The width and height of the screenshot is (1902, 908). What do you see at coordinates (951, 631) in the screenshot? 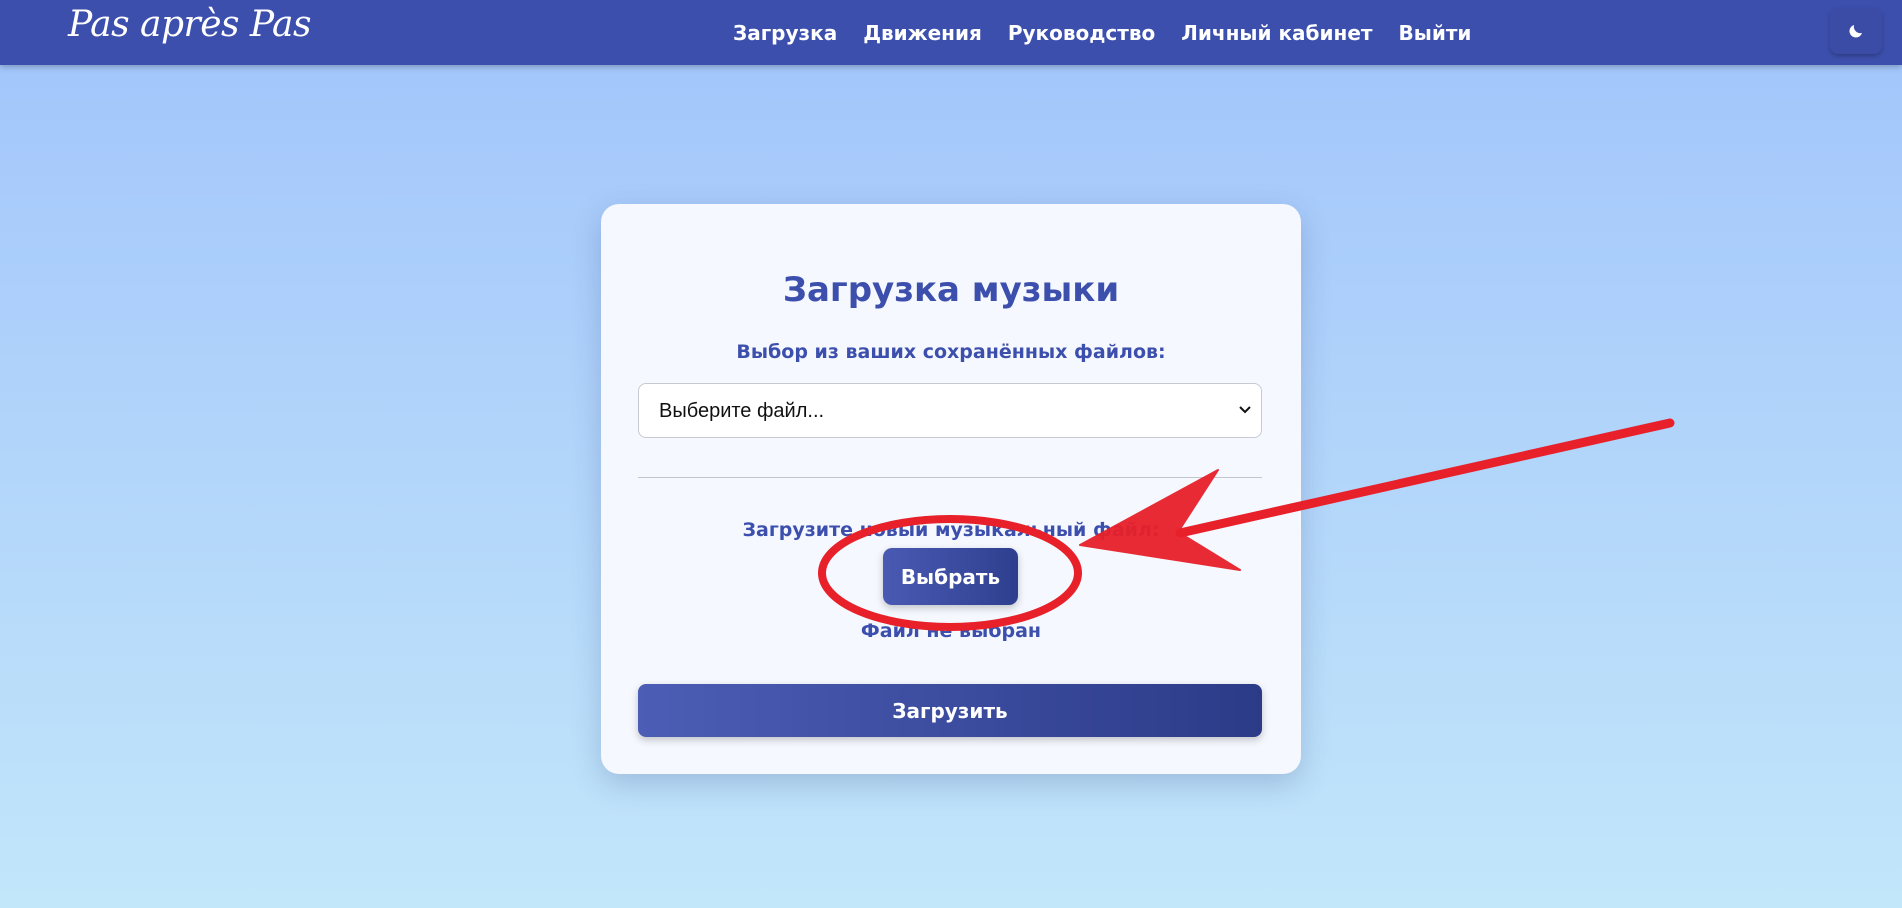
I see `no-file-status: Файл не выбран` at bounding box center [951, 631].